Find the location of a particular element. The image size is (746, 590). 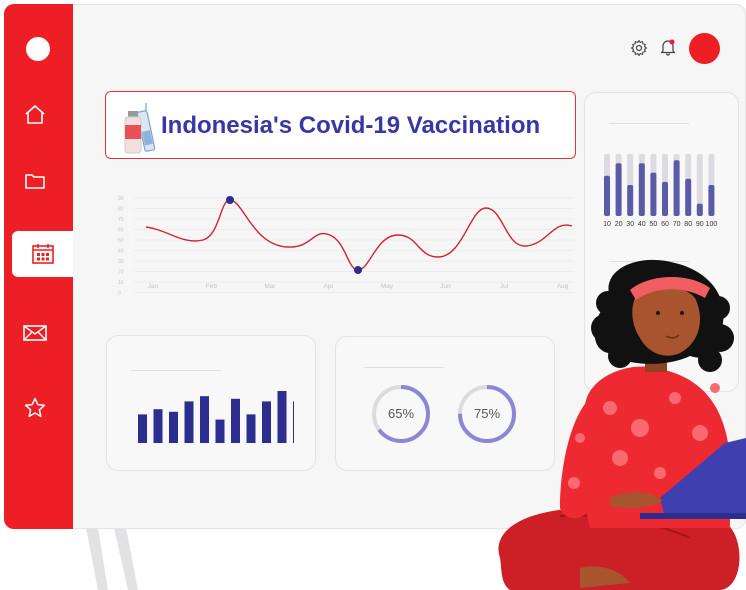

line-chart-y-tick: 40 is located at coordinates (121, 252).